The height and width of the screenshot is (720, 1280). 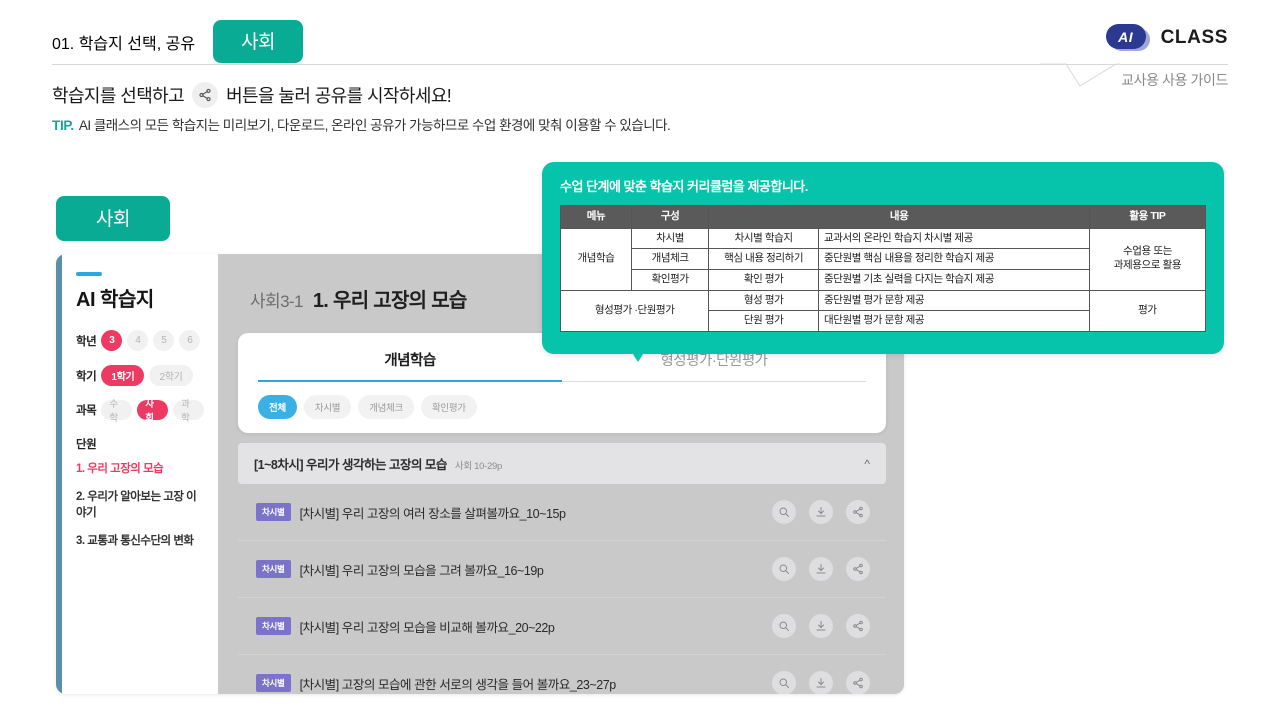 What do you see at coordinates (276, 301) in the screenshot?
I see `content-code: 사회3-1` at bounding box center [276, 301].